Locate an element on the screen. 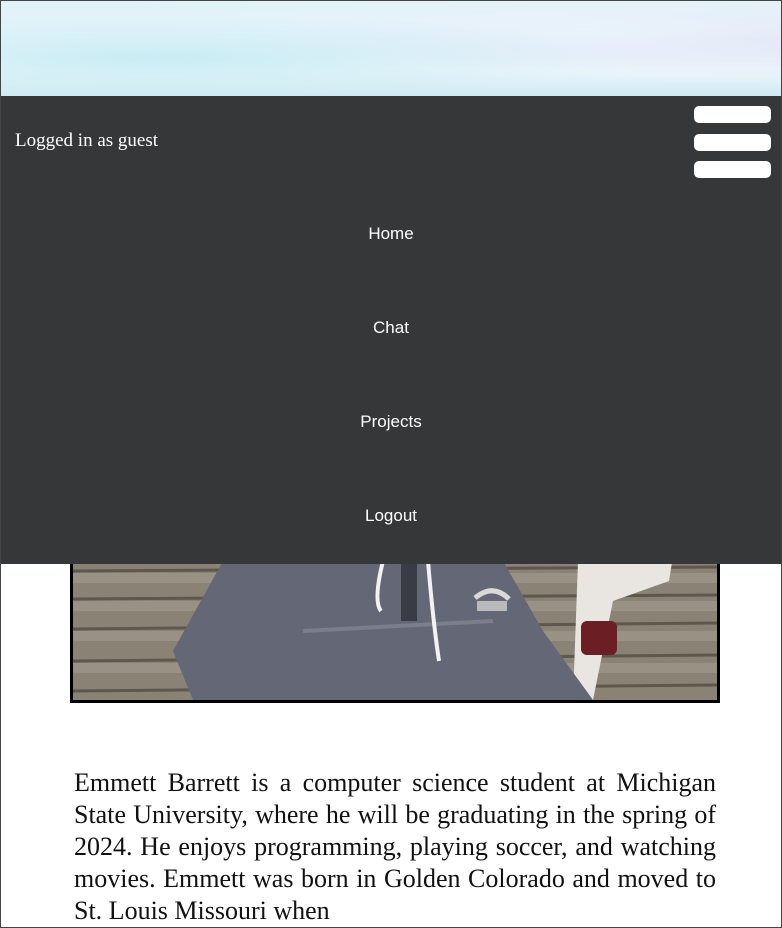  nav-link-chat: Chat is located at coordinates (391, 328).